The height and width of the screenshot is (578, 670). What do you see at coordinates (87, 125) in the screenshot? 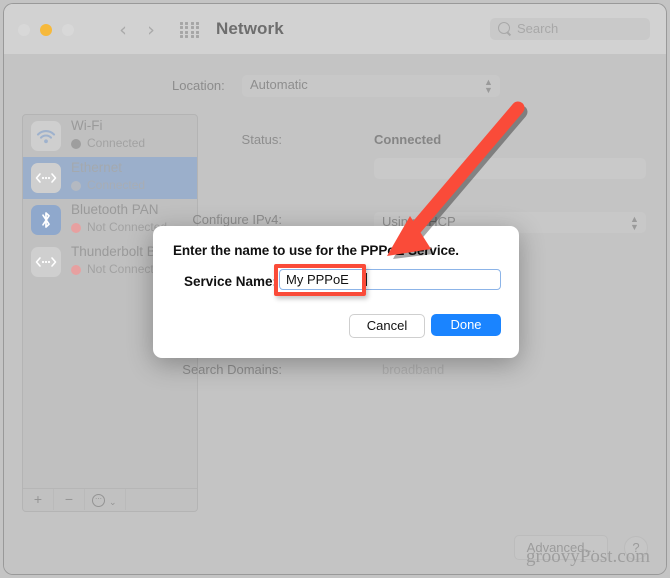
I see `sidebar-item-label: Wi-Fi` at bounding box center [87, 125].